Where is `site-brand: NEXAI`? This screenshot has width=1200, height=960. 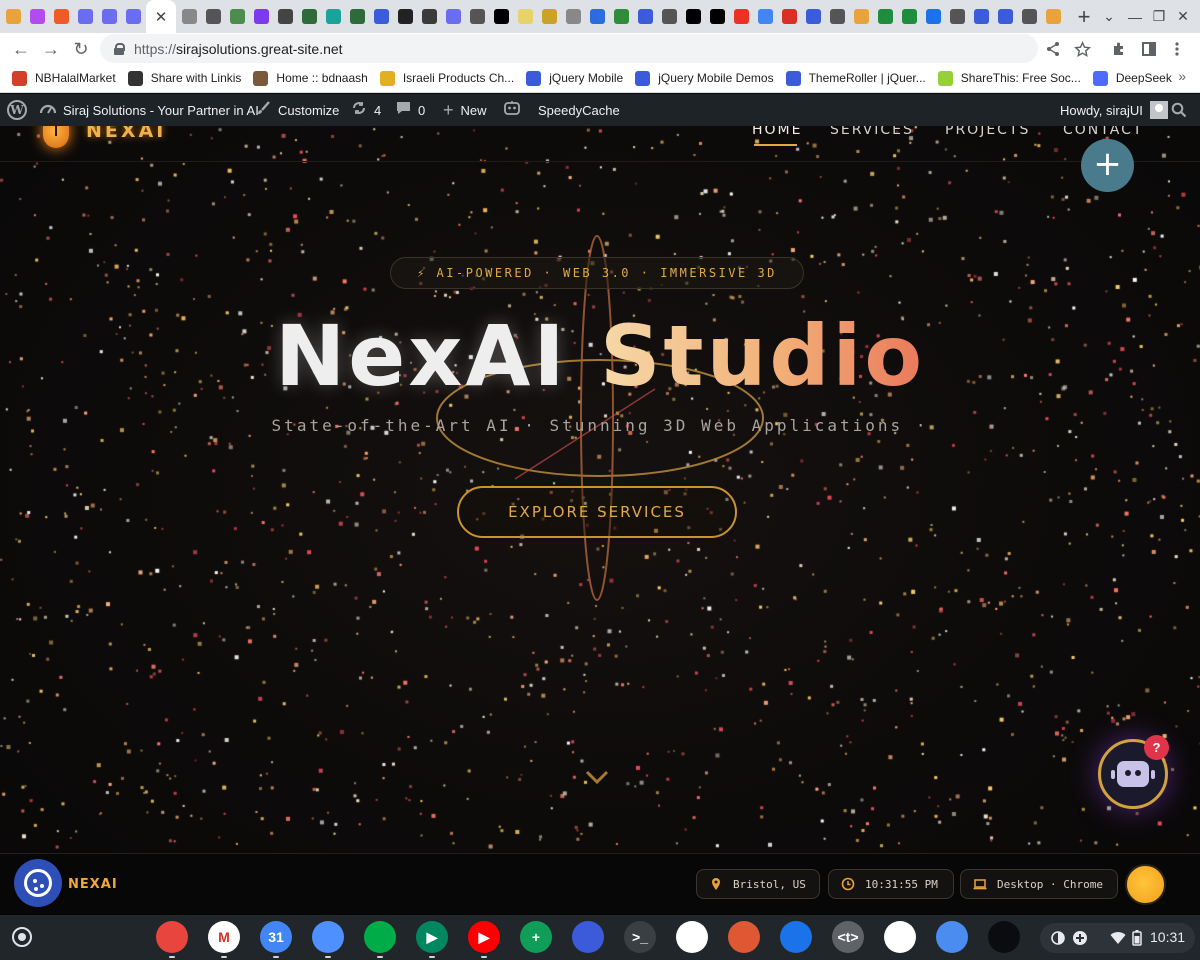 site-brand: NEXAI is located at coordinates (126, 134).